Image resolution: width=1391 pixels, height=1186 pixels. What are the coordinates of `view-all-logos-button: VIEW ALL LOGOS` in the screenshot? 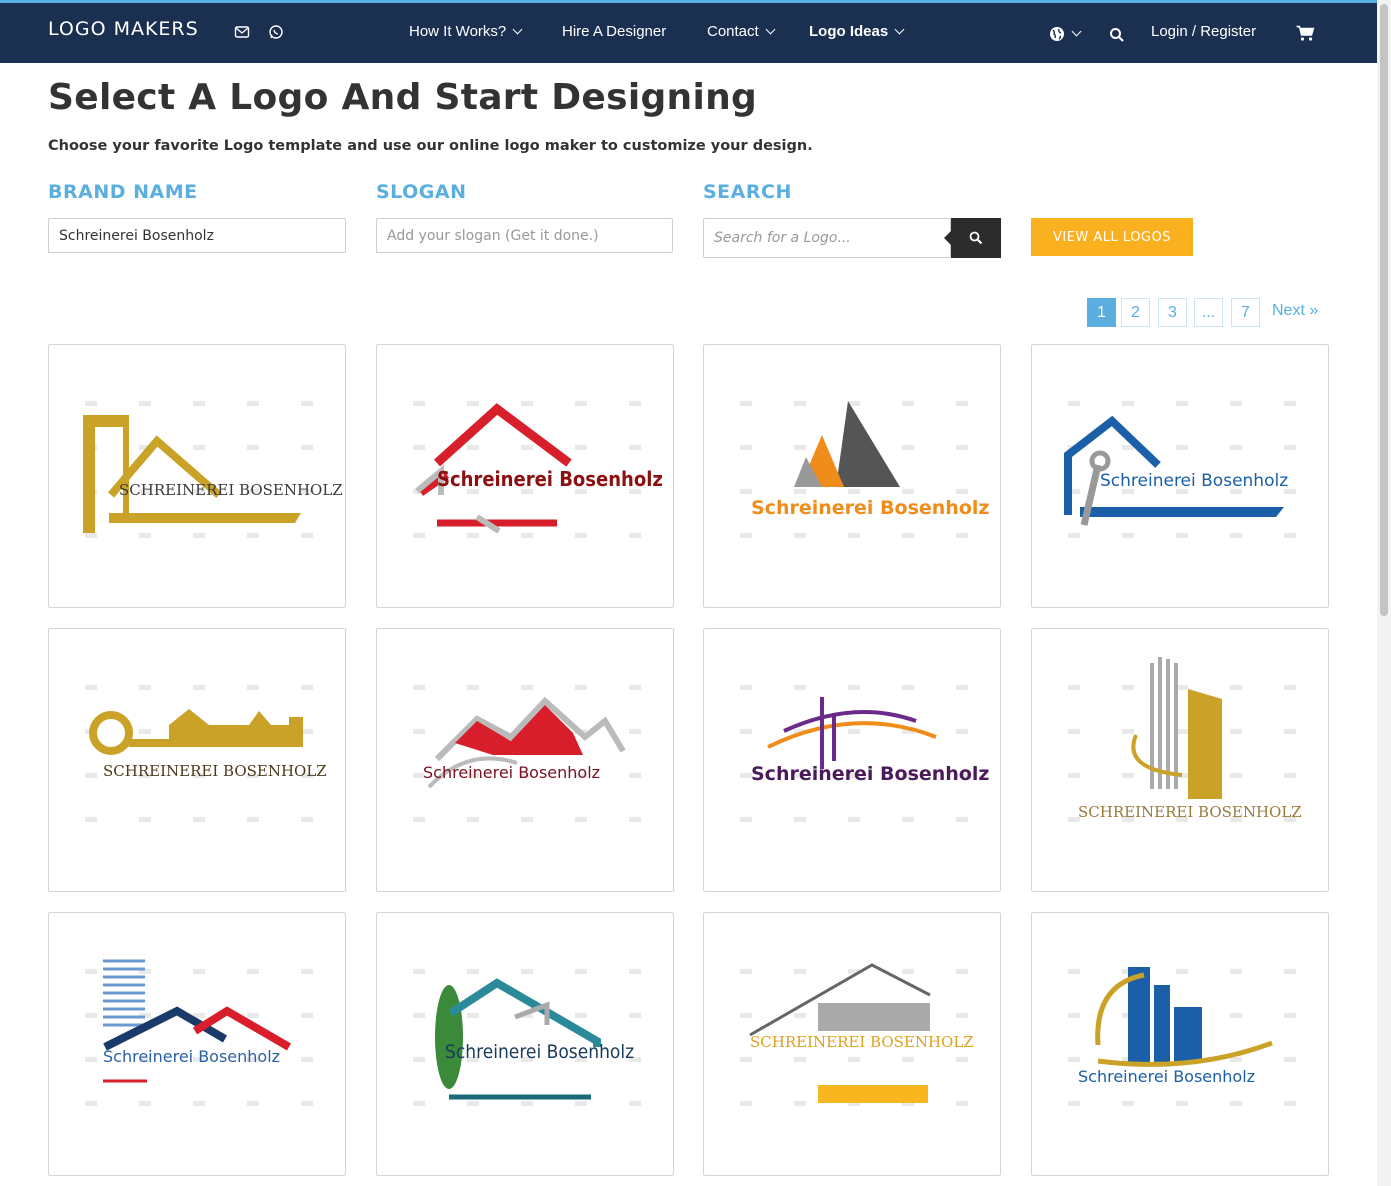 It's located at (1112, 237).